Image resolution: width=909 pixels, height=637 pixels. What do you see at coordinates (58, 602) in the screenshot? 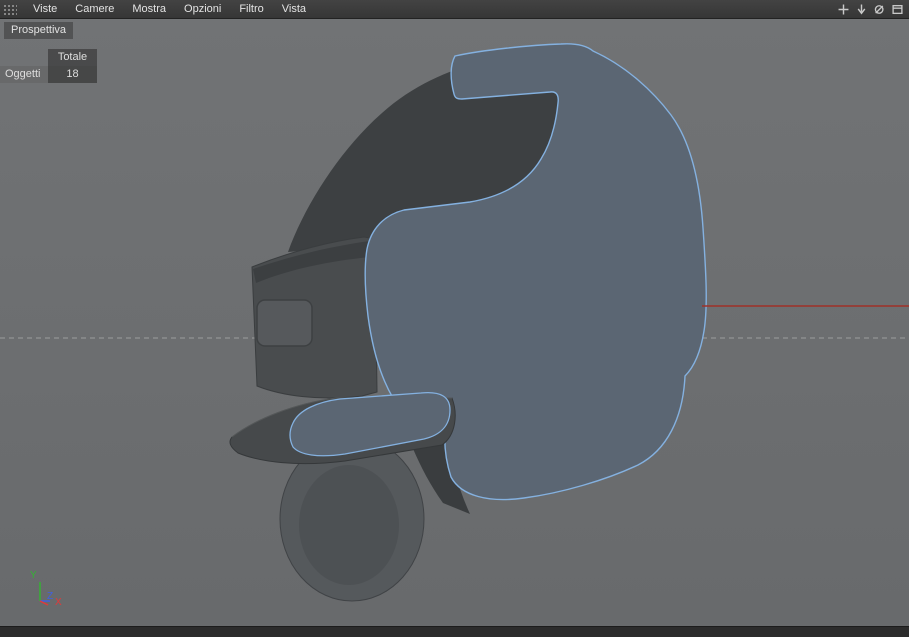
I see `axis-x-label: X` at bounding box center [58, 602].